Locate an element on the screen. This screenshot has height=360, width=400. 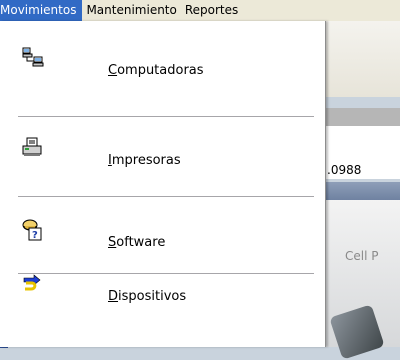
grid-cell-value: .0988 is located at coordinates (344, 170).